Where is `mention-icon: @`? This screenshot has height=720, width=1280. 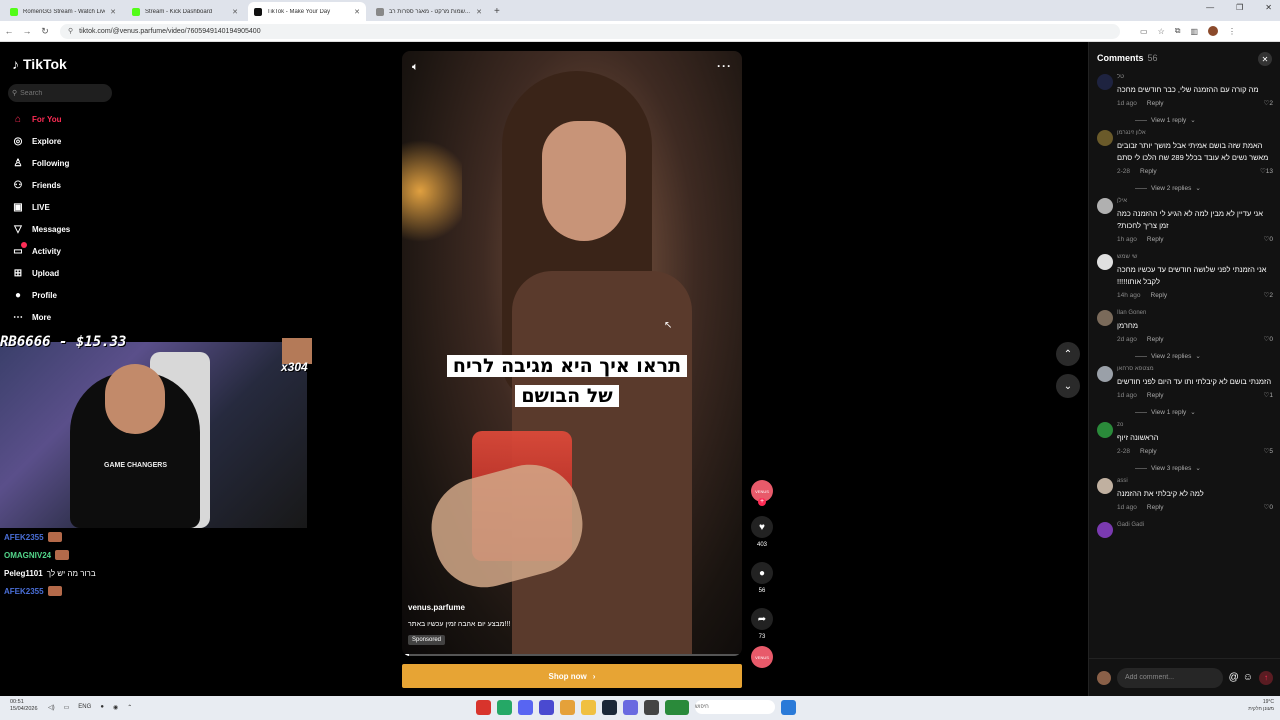 mention-icon: @ is located at coordinates (1234, 677).